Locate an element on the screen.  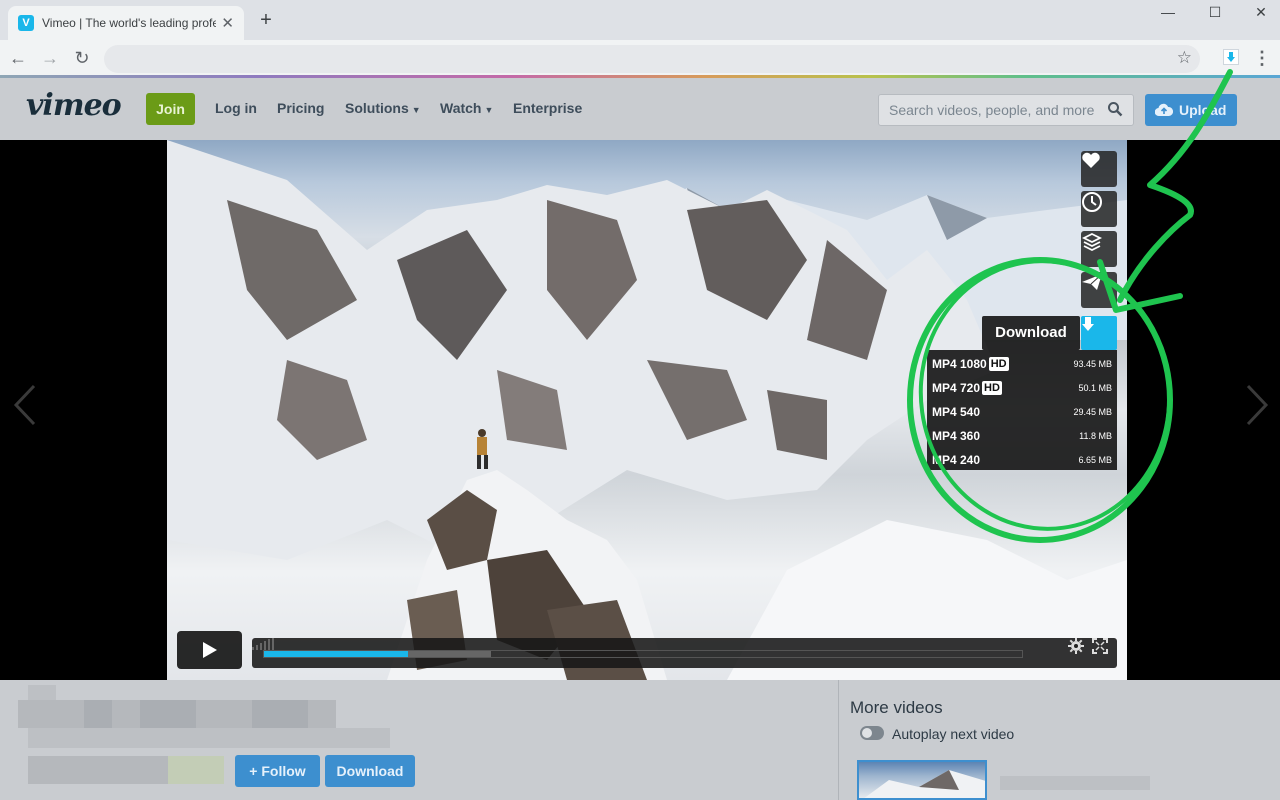
window-minimize-button: — is located at coordinates (1168, 13).